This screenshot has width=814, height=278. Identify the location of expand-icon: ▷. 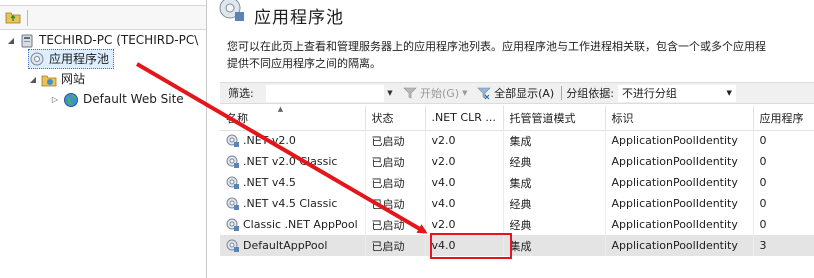
(55, 100).